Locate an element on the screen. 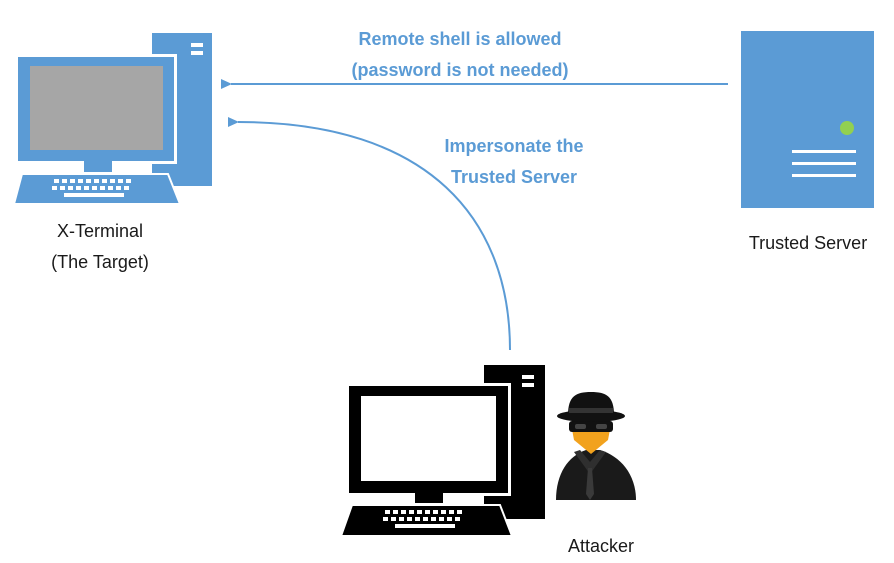 The height and width of the screenshot is (563, 894). x-terminal-computer-icon is located at coordinates (112, 119).